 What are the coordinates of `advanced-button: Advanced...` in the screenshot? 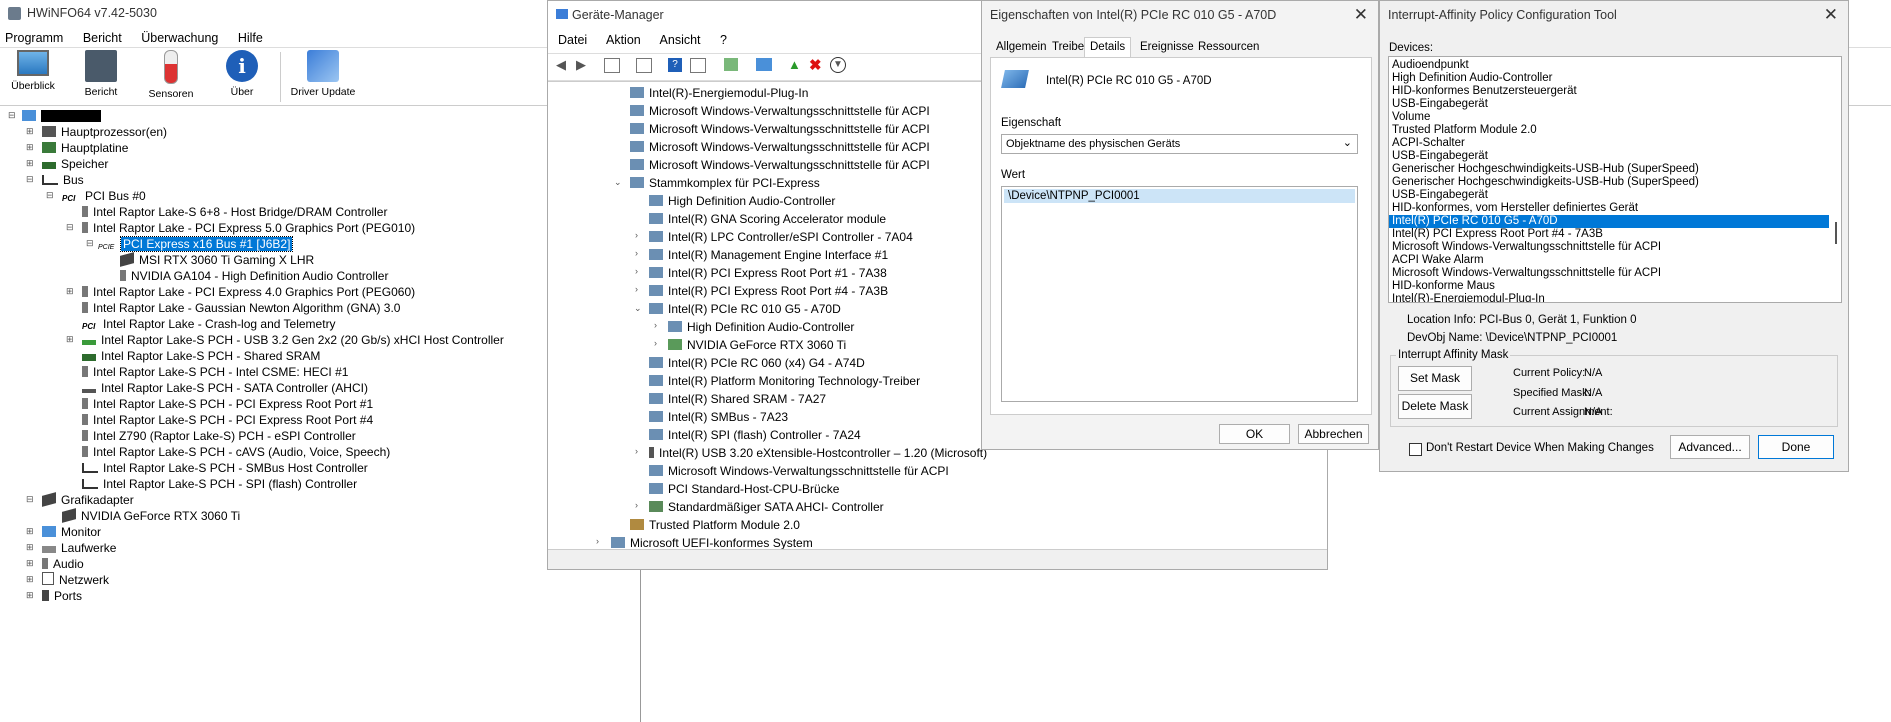 It's located at (1710, 447).